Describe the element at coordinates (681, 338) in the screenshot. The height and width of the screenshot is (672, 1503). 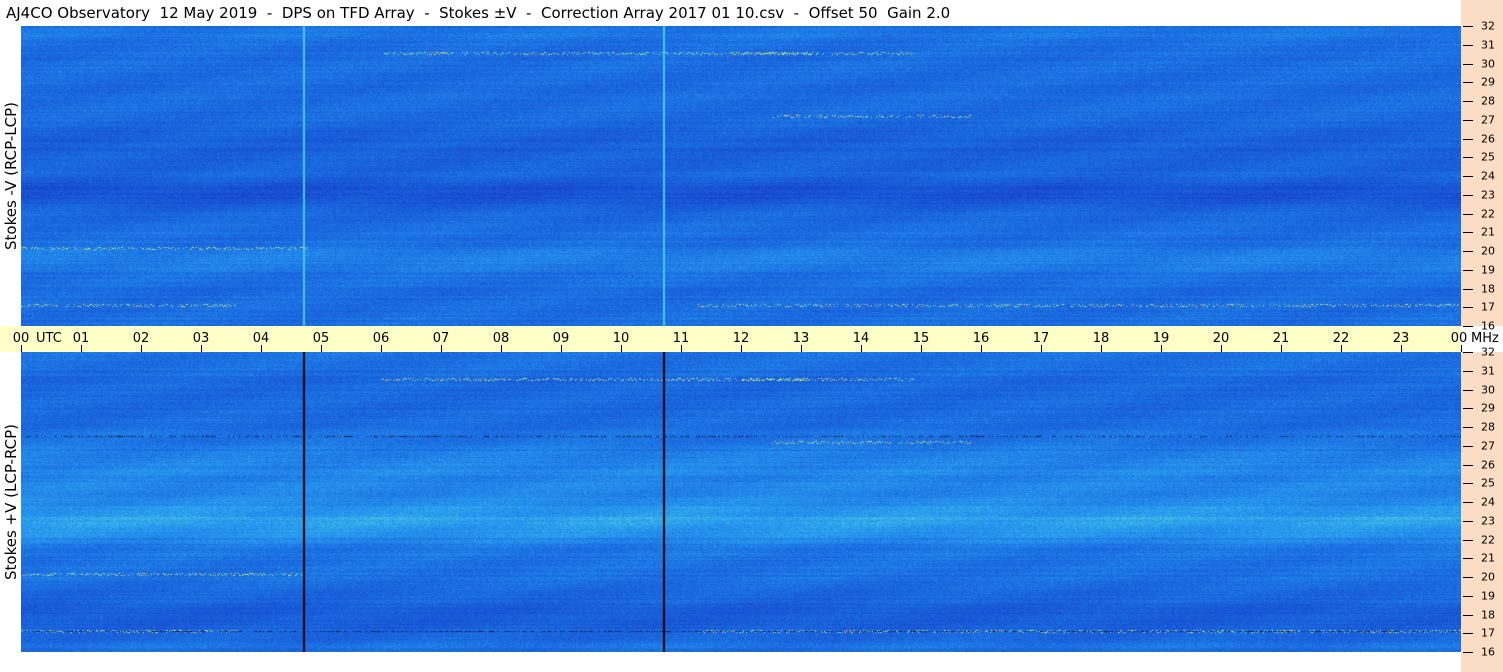
I see `time-tick-label: 11` at that location.